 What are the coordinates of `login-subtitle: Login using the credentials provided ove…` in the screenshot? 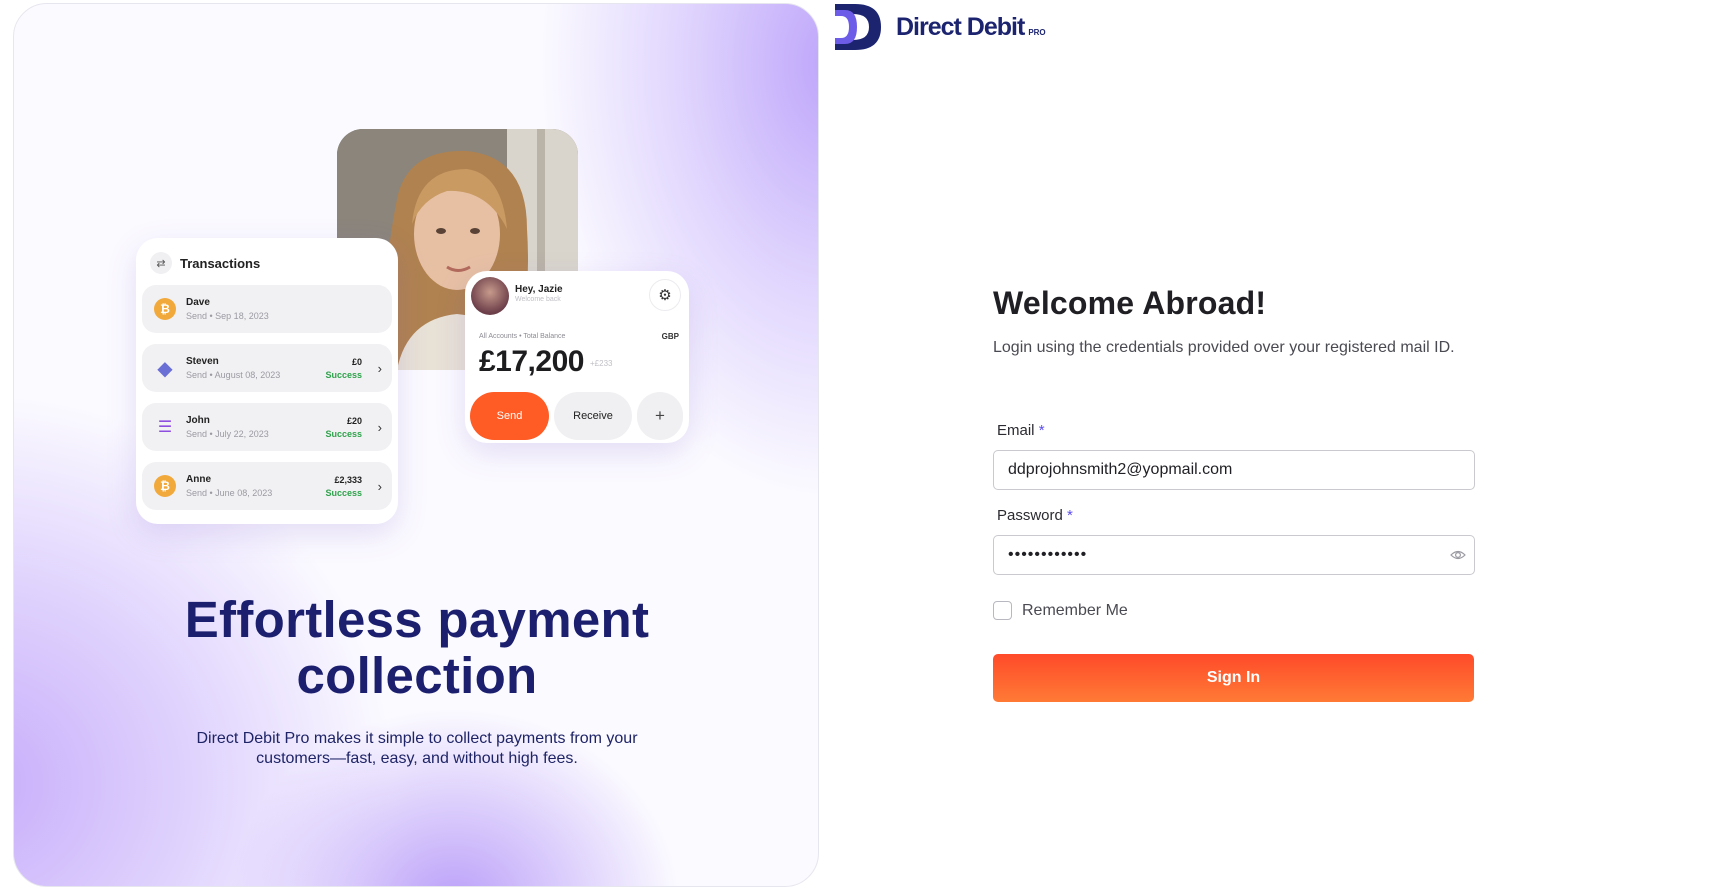 It's located at (1224, 347).